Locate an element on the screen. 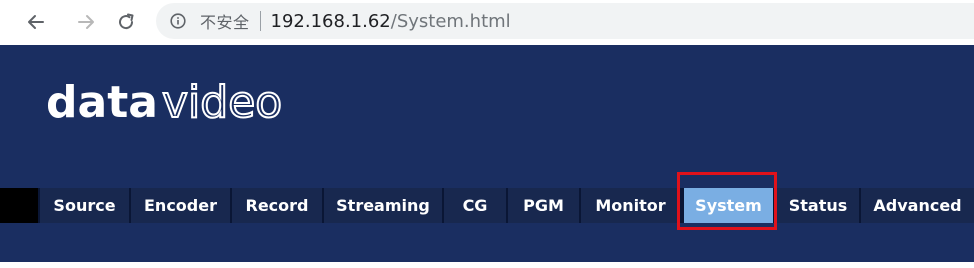 The width and height of the screenshot is (974, 268). menu-item-monitor: Monitor is located at coordinates (630, 205).